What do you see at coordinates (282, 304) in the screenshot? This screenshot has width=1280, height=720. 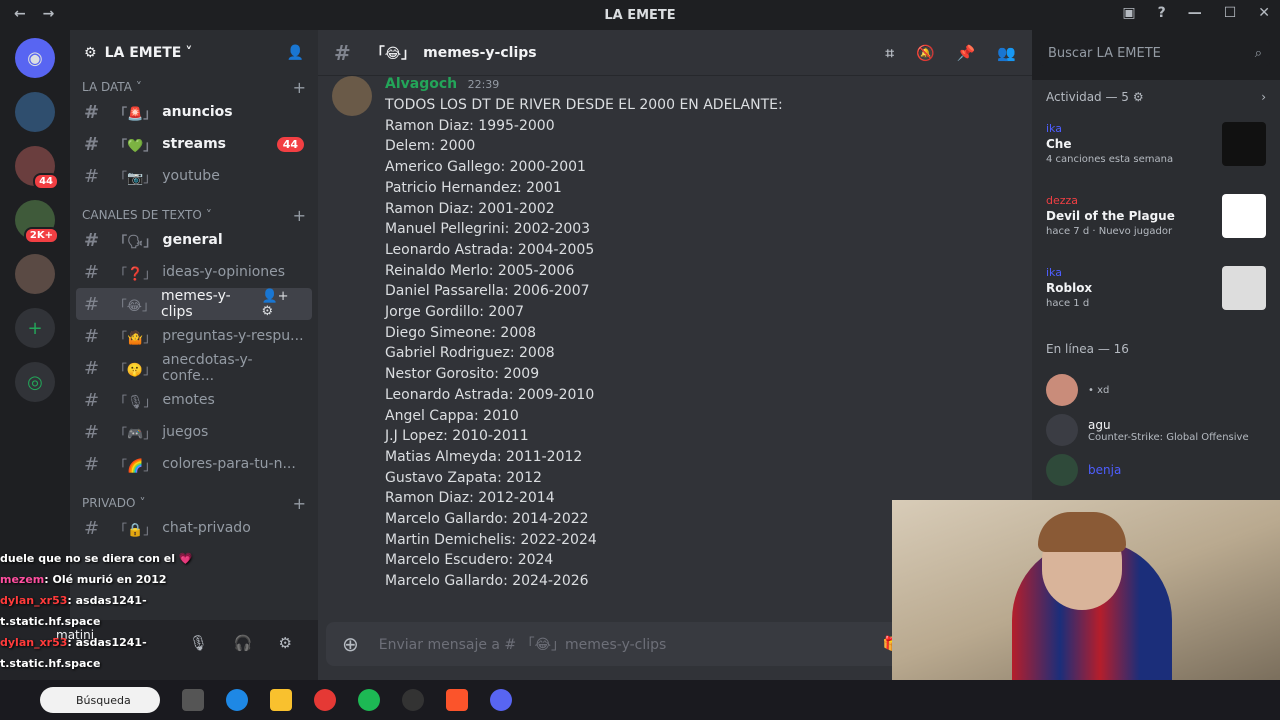 I see `channel-settings-icon: 👤+ ⚙` at bounding box center [282, 304].